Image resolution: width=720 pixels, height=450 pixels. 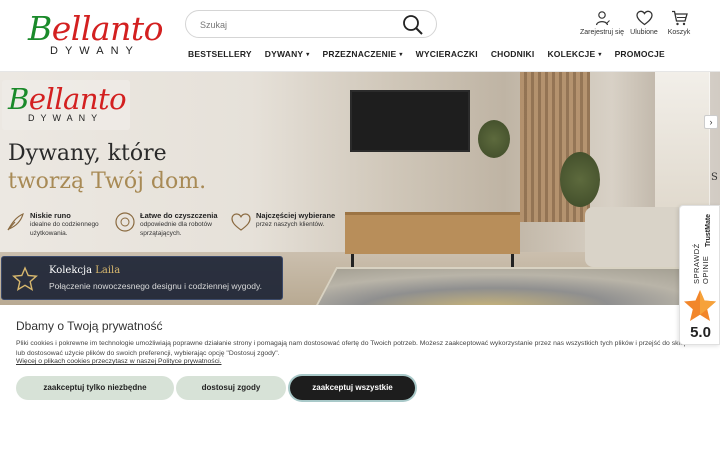 What do you see at coordinates (125, 222) in the screenshot?
I see `robot-vacuum-icon` at bounding box center [125, 222].